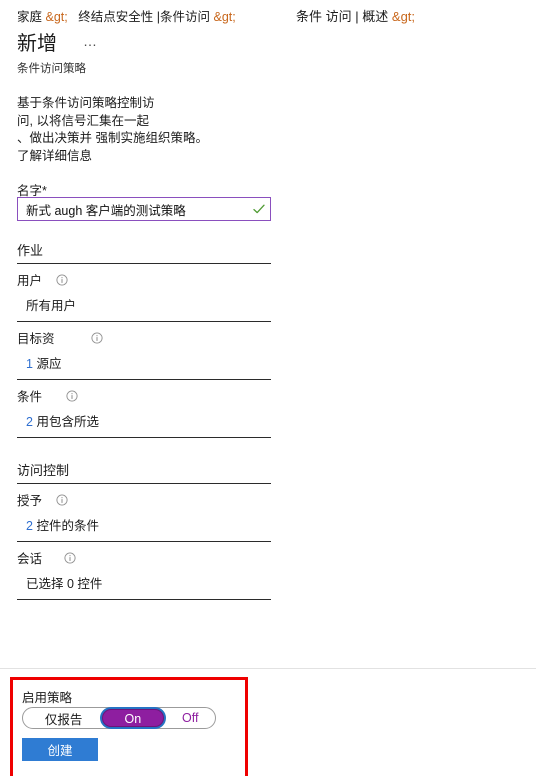 The height and width of the screenshot is (776, 536). I want to click on create-button: 创建, so click(60, 749).